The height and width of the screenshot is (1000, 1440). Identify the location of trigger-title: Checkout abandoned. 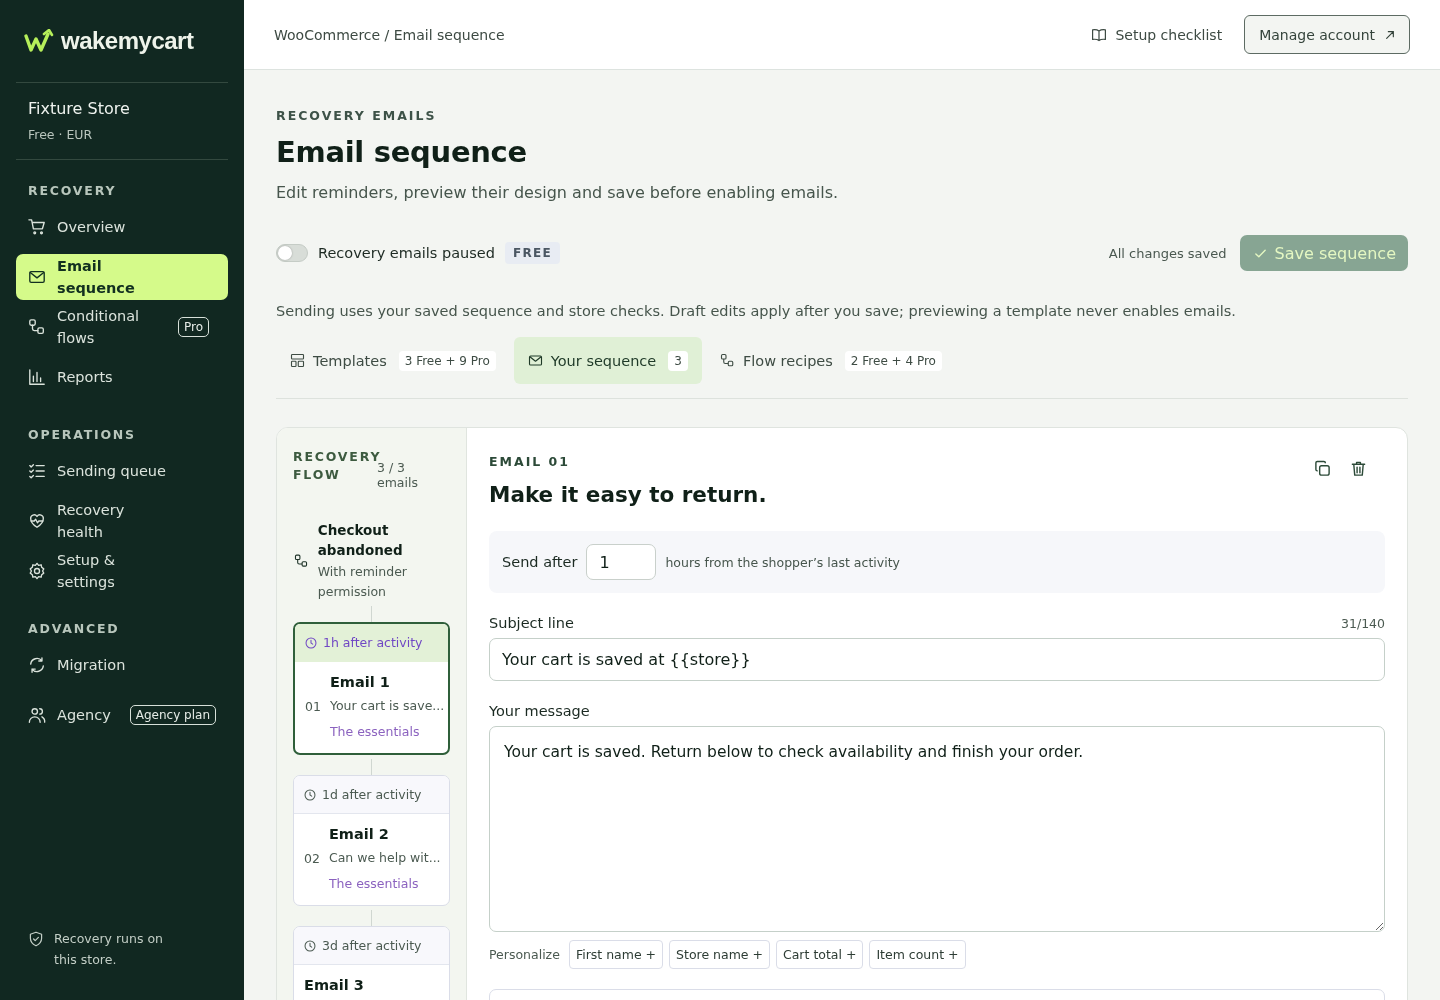
(360, 540).